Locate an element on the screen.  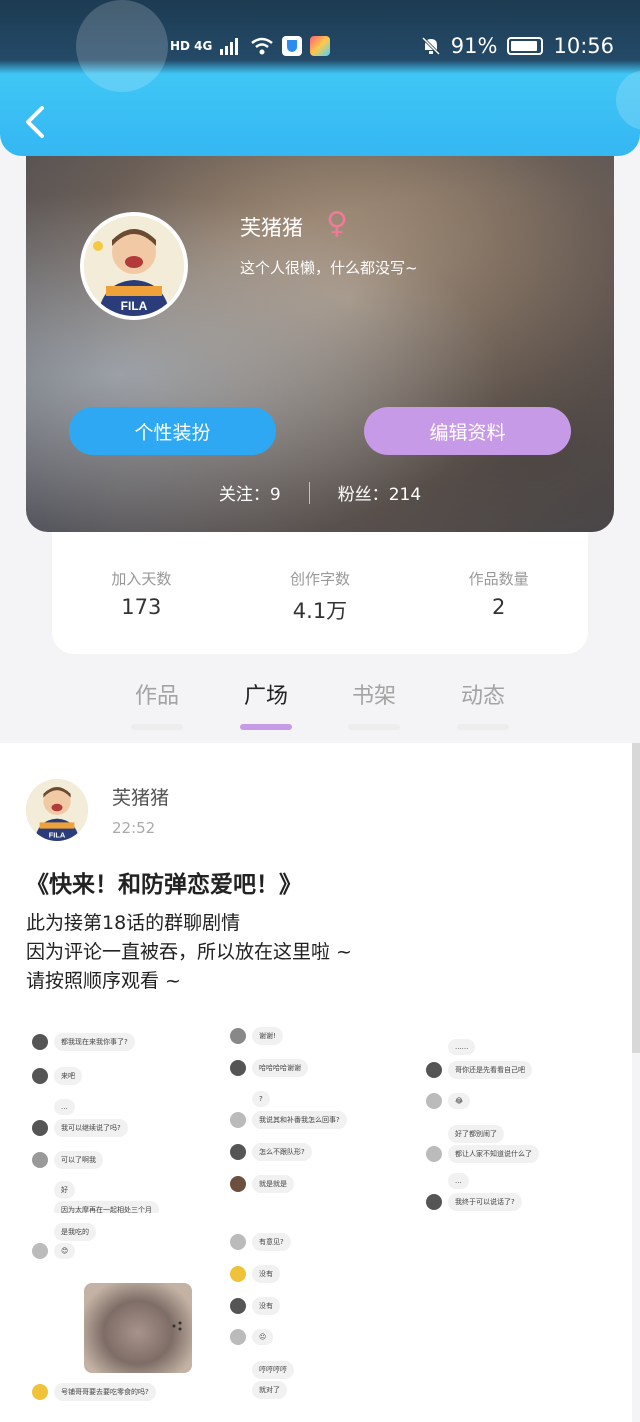
post-line: 此为接第18话的群聊剧情 is located at coordinates (133, 923).